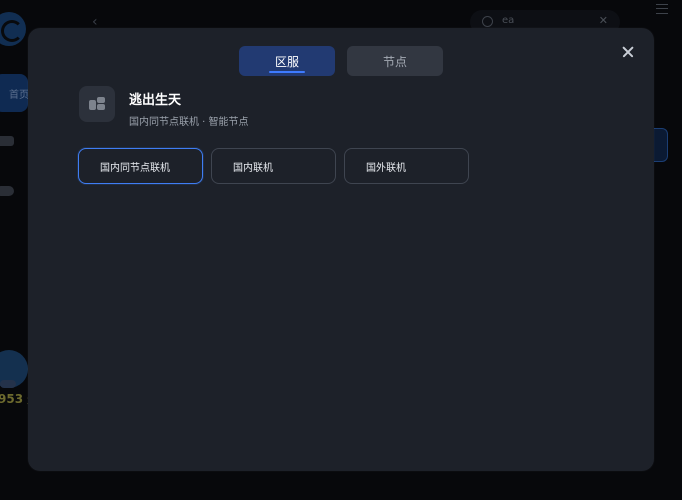  Describe the element at coordinates (341, 61) in the screenshot. I see `modal-tabs: 区服 节点` at that location.